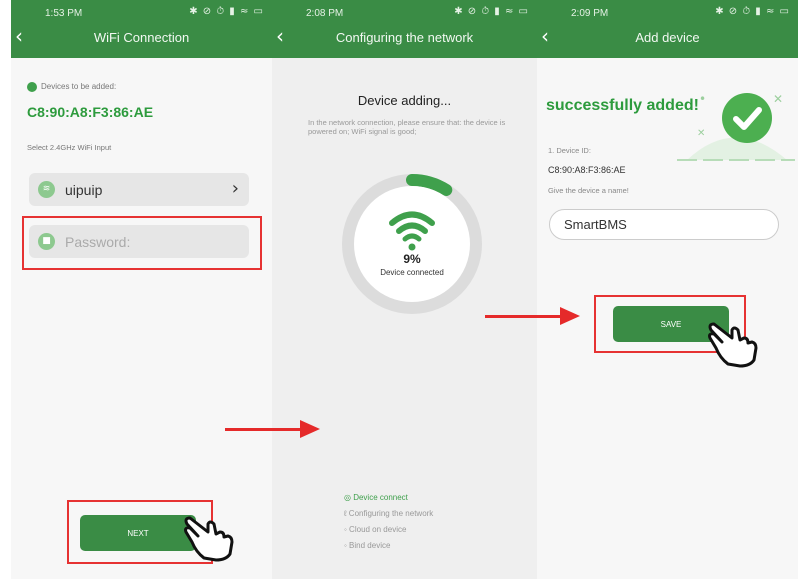 This screenshot has height=579, width=798. What do you see at coordinates (667, 29) in the screenshot?
I see `app-header: 2:09 PM ✱ ⊘ ⏱ ▮ ≈ ▭ ‹ Add device` at bounding box center [667, 29].